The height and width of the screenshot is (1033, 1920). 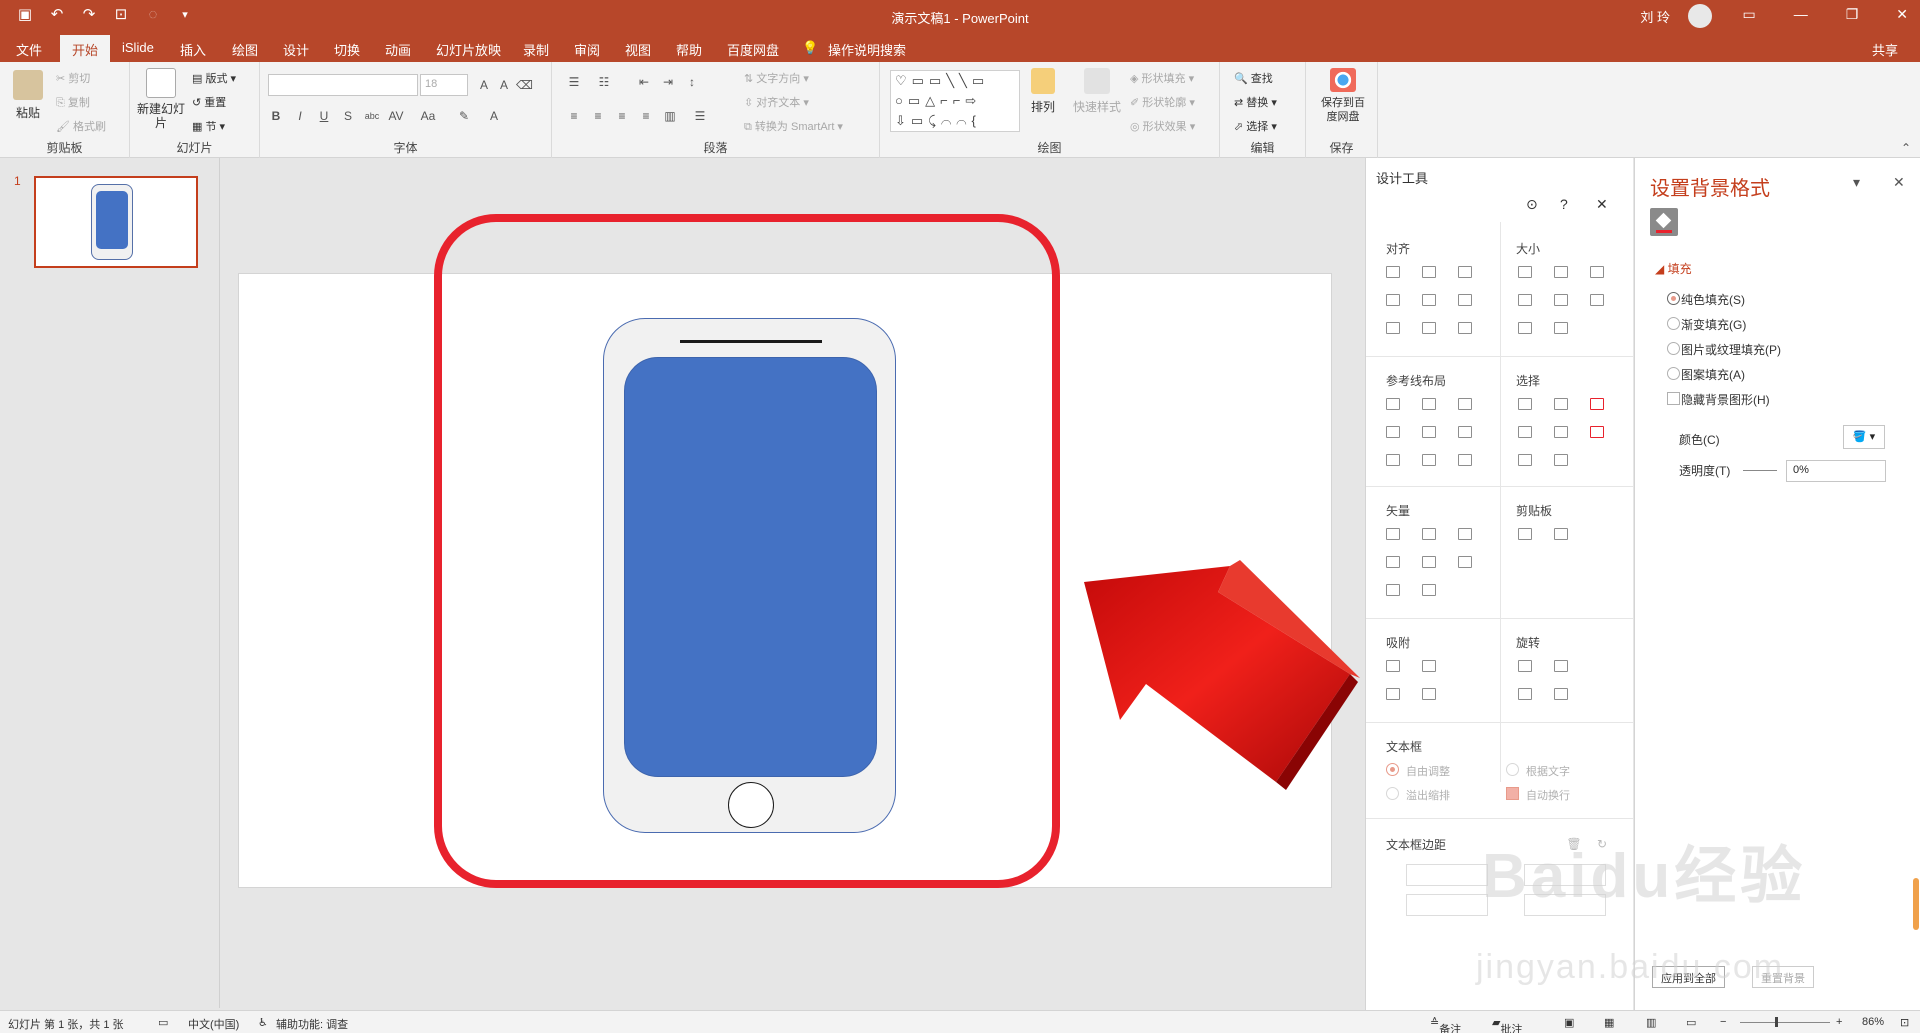 I want to click on increase-font-icon: A, so click(x=484, y=85).